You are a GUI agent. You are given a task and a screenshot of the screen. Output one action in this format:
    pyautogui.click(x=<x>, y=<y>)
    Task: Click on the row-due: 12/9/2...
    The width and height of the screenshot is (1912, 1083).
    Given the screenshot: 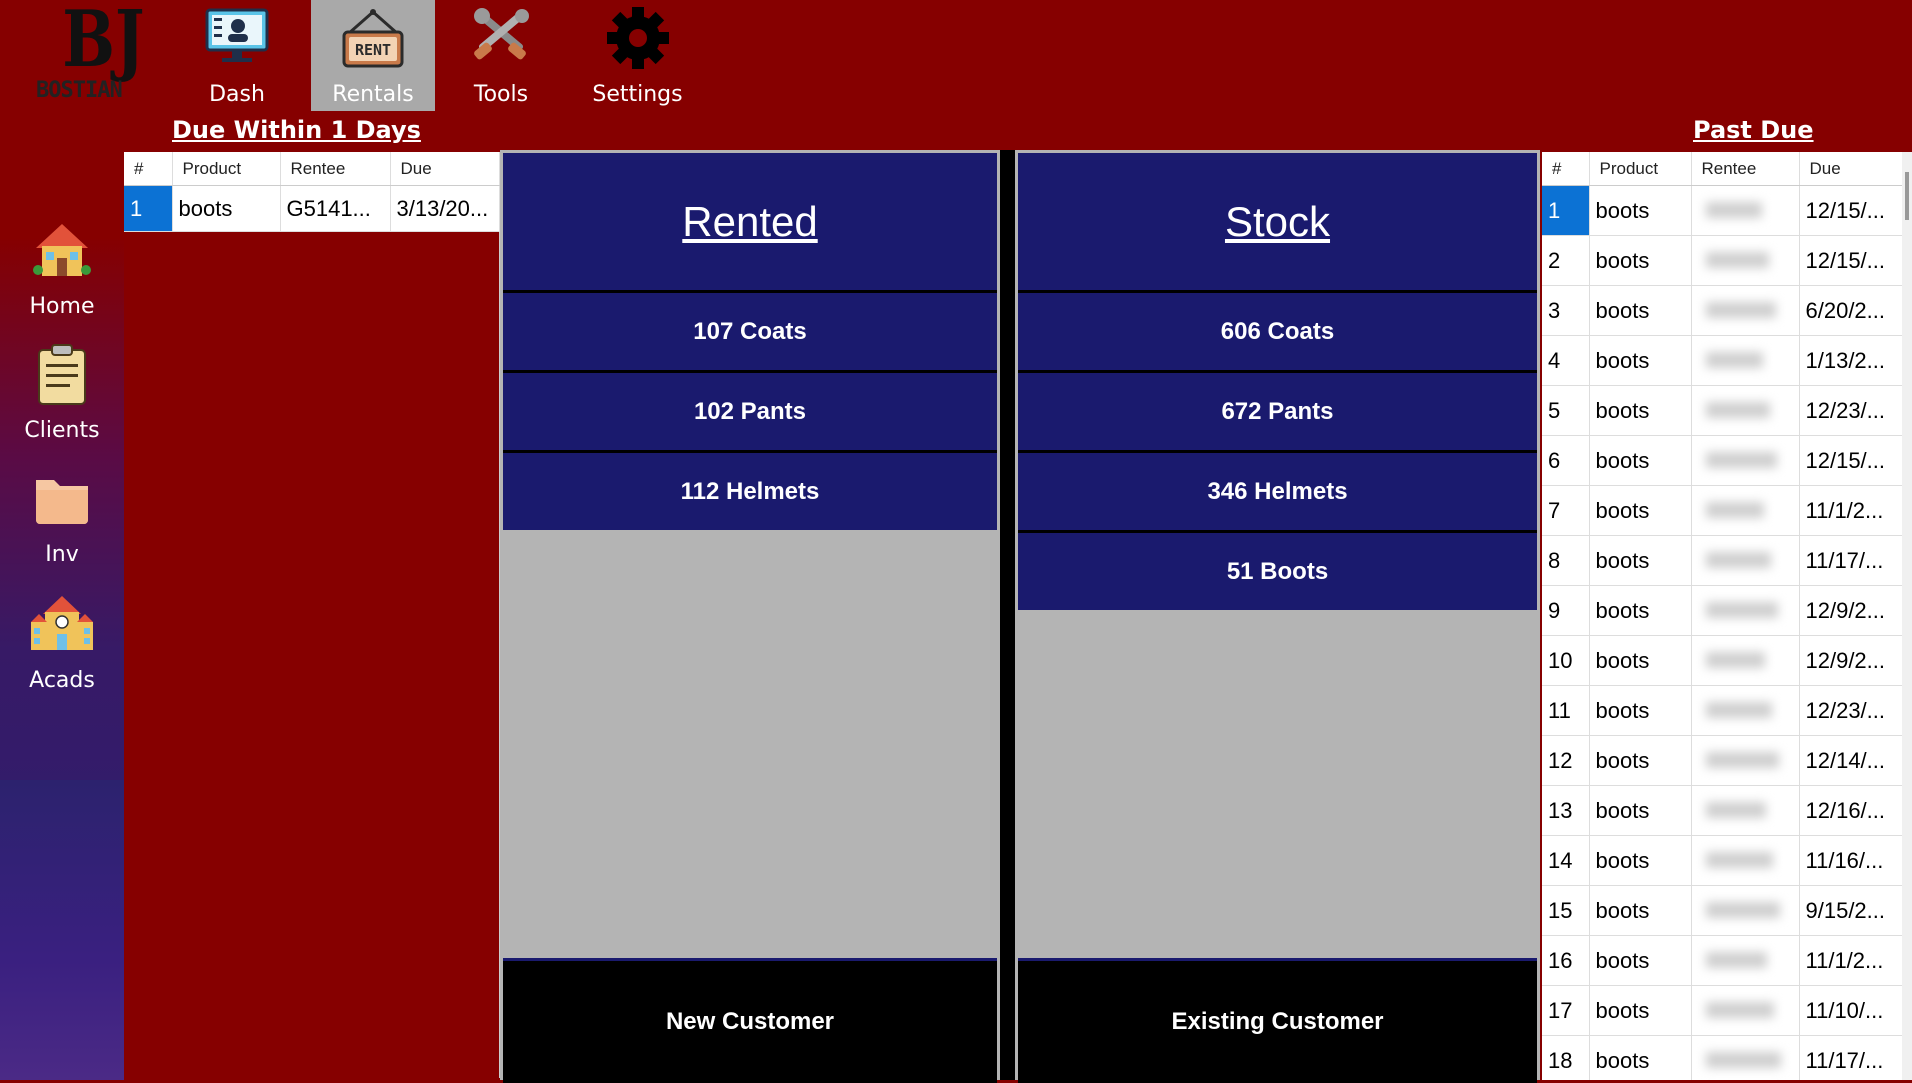 What is the action you would take?
    pyautogui.click(x=1851, y=660)
    